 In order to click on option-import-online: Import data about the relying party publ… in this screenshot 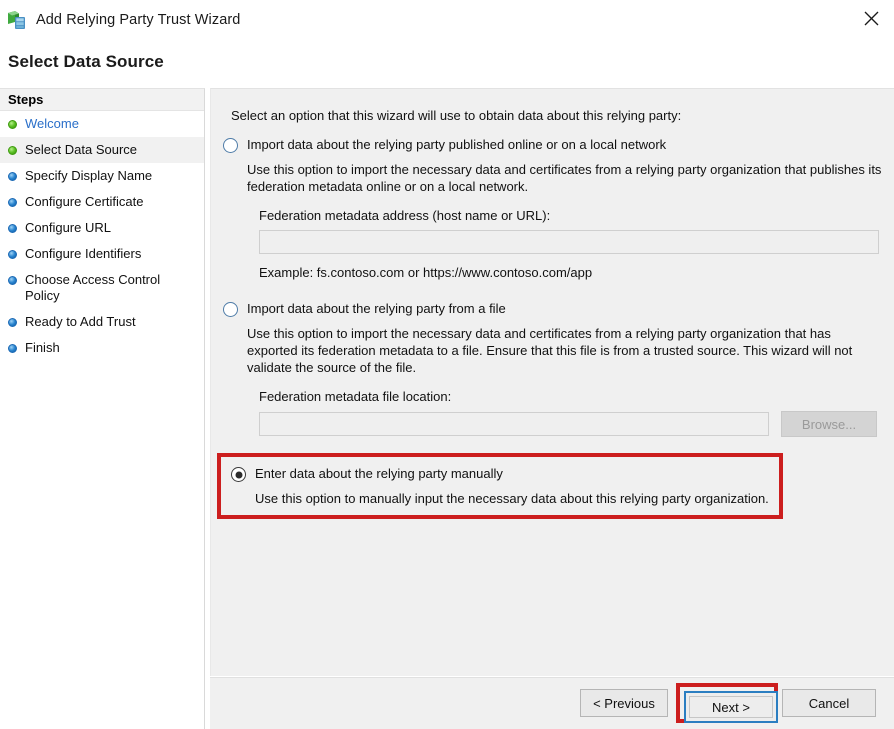, I will do `click(553, 208)`.